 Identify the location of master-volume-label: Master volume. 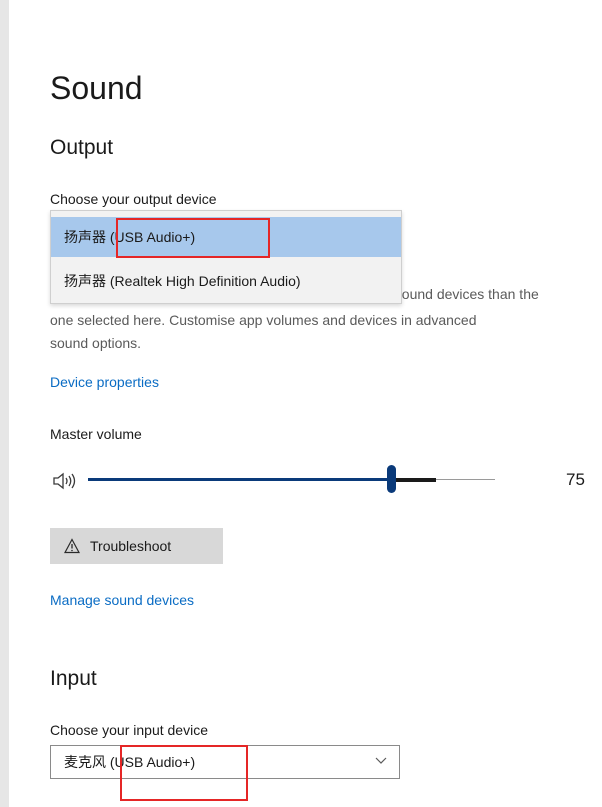
(96, 434).